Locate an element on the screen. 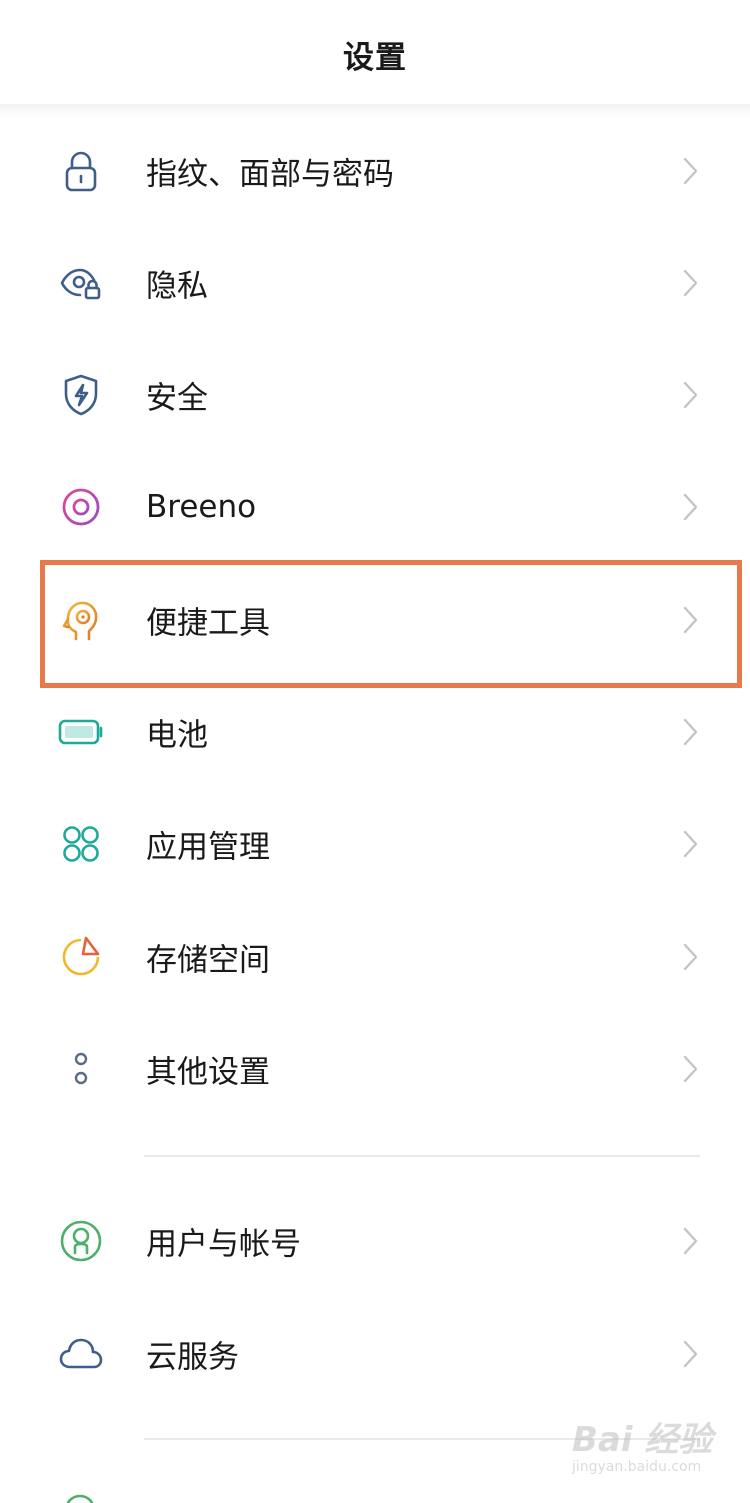  settings-item-label: 隐私 is located at coordinates (177, 286).